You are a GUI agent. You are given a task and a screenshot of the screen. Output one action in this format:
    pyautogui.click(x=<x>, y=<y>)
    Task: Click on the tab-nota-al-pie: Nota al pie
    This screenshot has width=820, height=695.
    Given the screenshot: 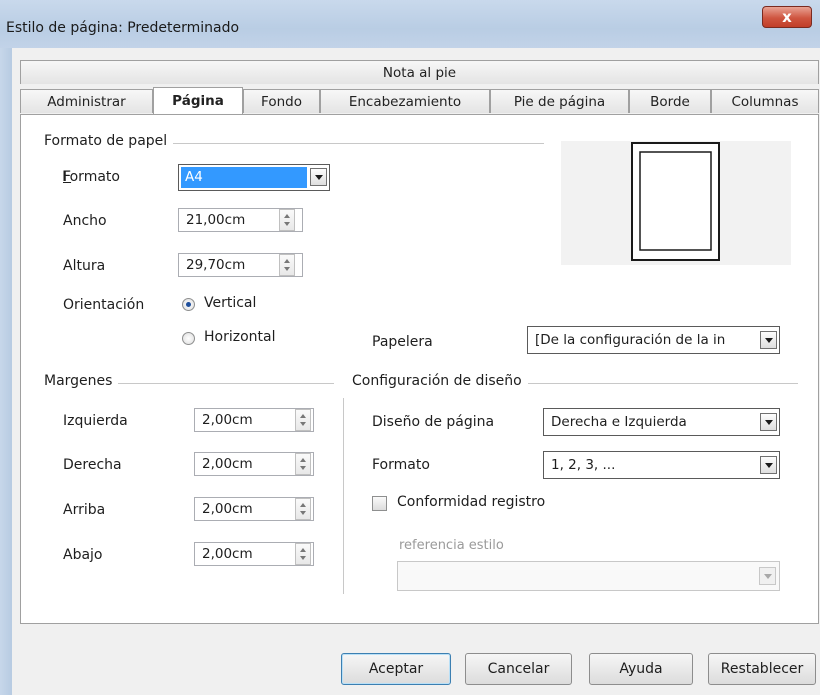 What is the action you would take?
    pyautogui.click(x=419, y=72)
    